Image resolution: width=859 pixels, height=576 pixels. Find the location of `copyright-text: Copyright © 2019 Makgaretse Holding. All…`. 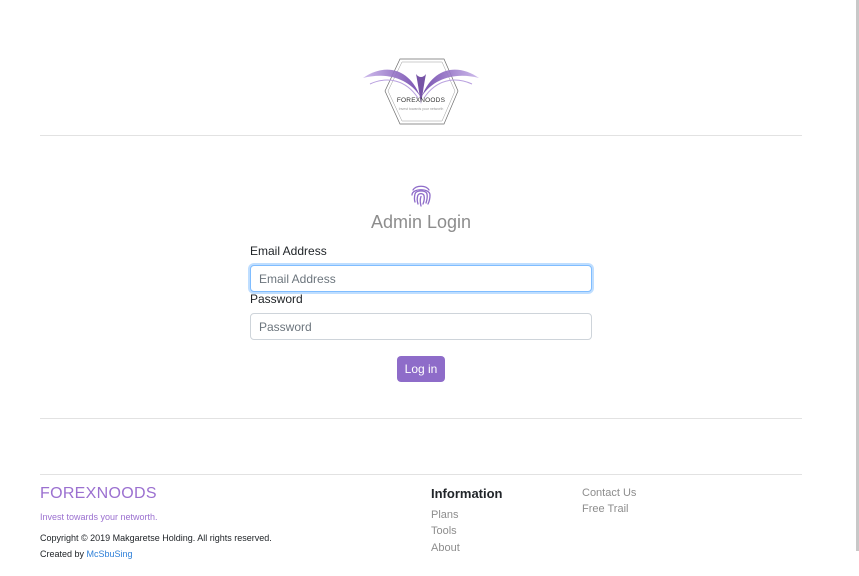

copyright-text: Copyright © 2019 Makgaretse Holding. All… is located at coordinates (156, 538).